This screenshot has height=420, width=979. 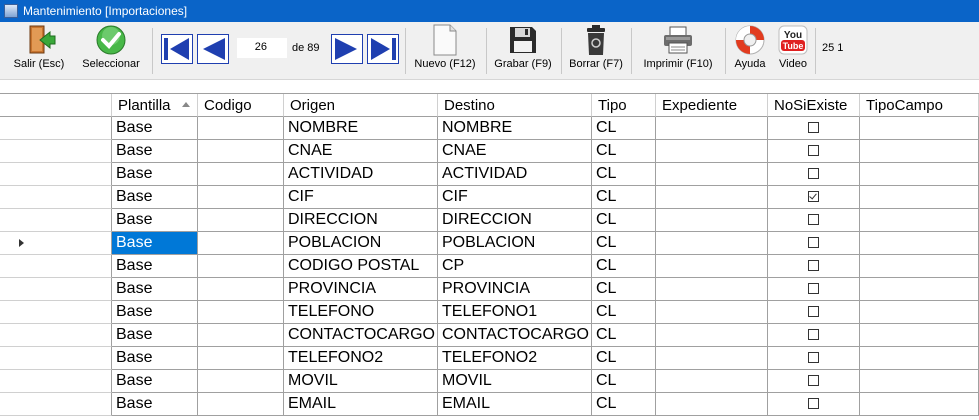 What do you see at coordinates (515, 404) in the screenshot?
I see `cell-destino: EMAIL` at bounding box center [515, 404].